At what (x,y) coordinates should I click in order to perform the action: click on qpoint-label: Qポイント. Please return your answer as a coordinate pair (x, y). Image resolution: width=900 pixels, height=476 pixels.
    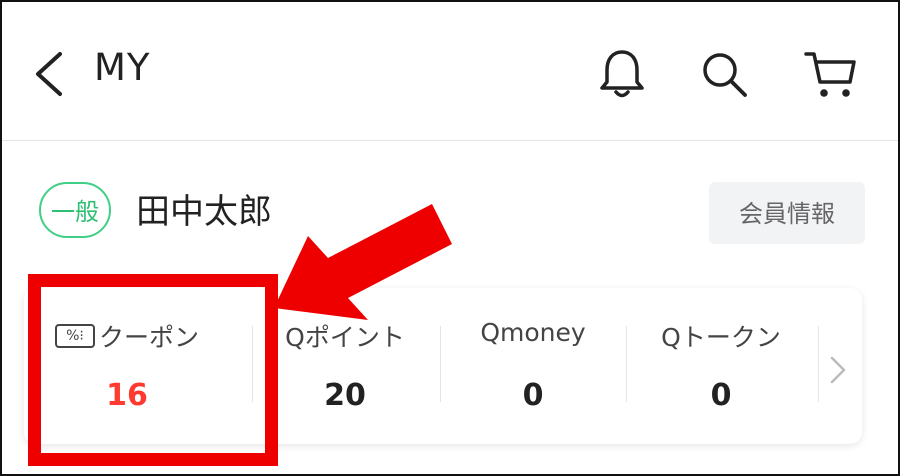
    Looking at the image, I should click on (345, 337).